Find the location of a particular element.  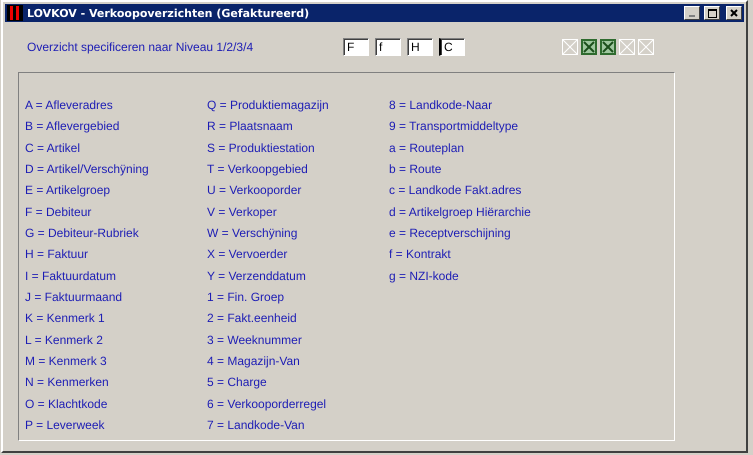

legend-item: R = Plaatsnaam is located at coordinates (250, 127).